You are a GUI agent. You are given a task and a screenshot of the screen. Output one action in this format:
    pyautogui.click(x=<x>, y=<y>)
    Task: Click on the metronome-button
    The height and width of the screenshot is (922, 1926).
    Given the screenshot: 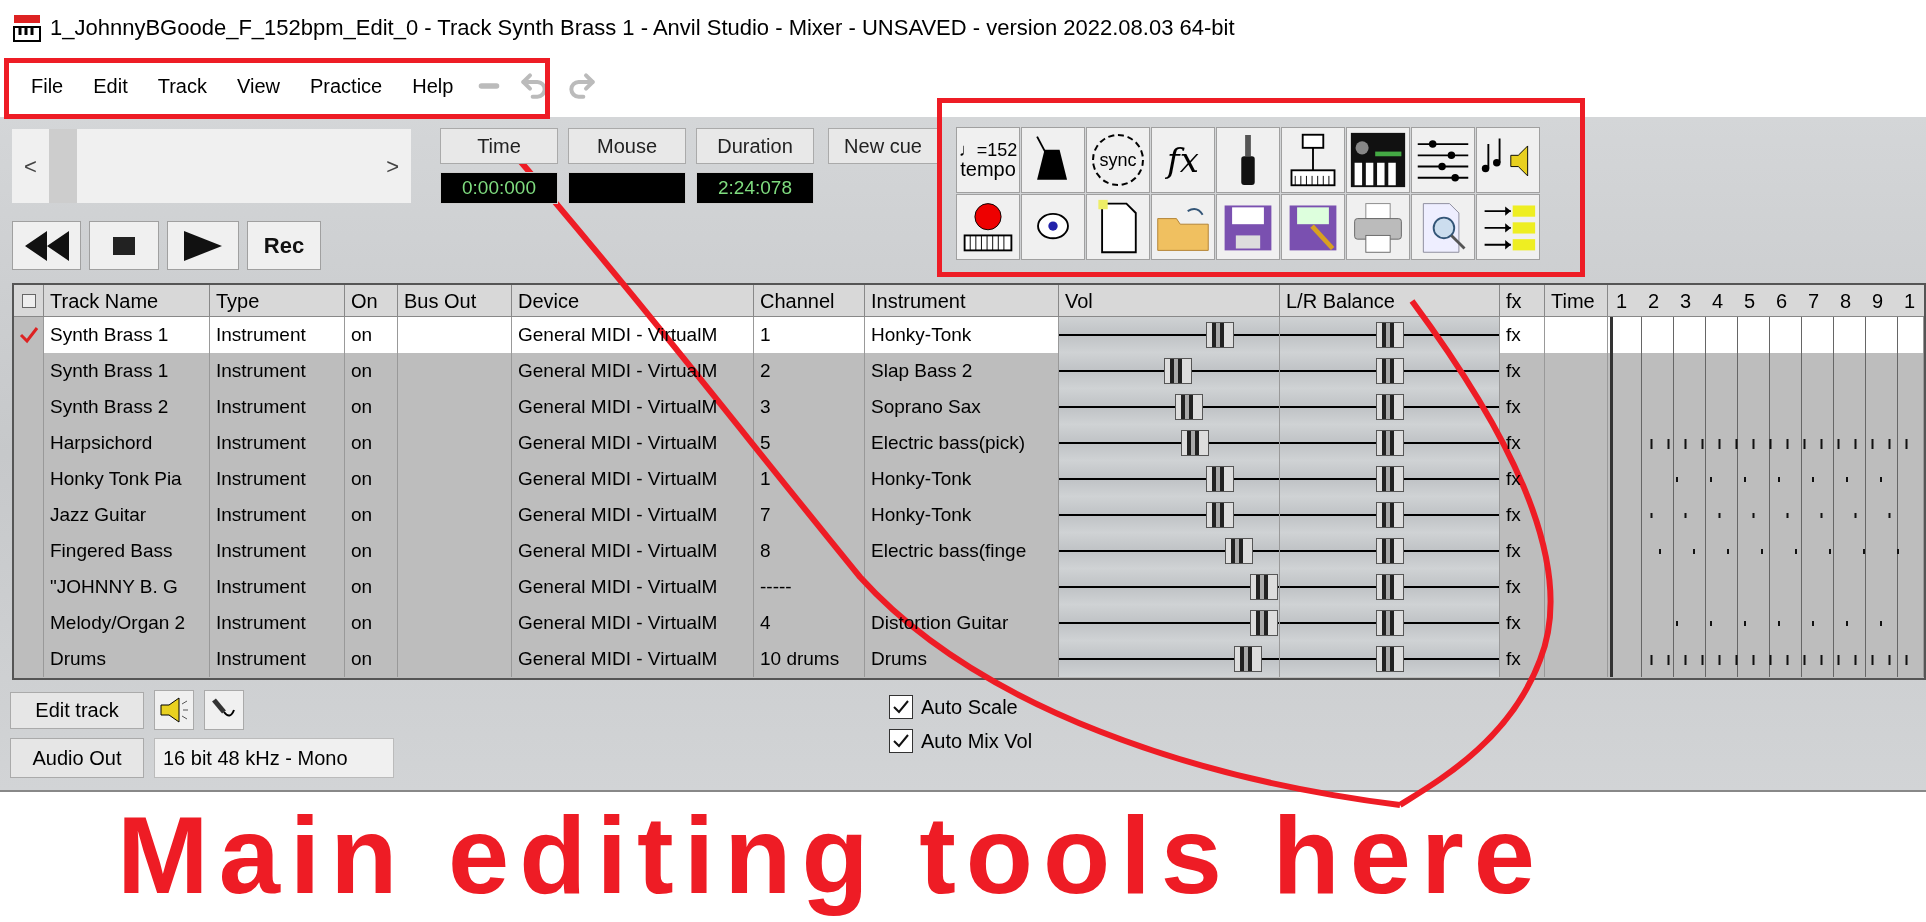 What is the action you would take?
    pyautogui.click(x=1053, y=160)
    